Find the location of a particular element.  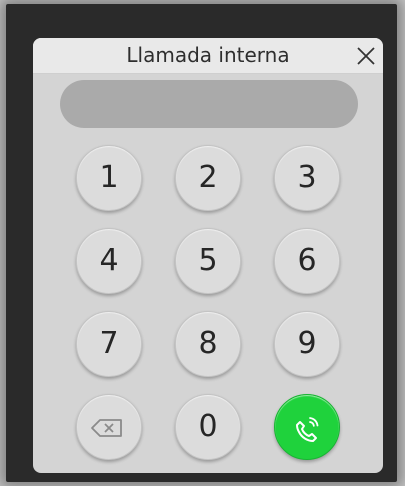

dialog-titlebar: Llamada interna is located at coordinates (208, 56).